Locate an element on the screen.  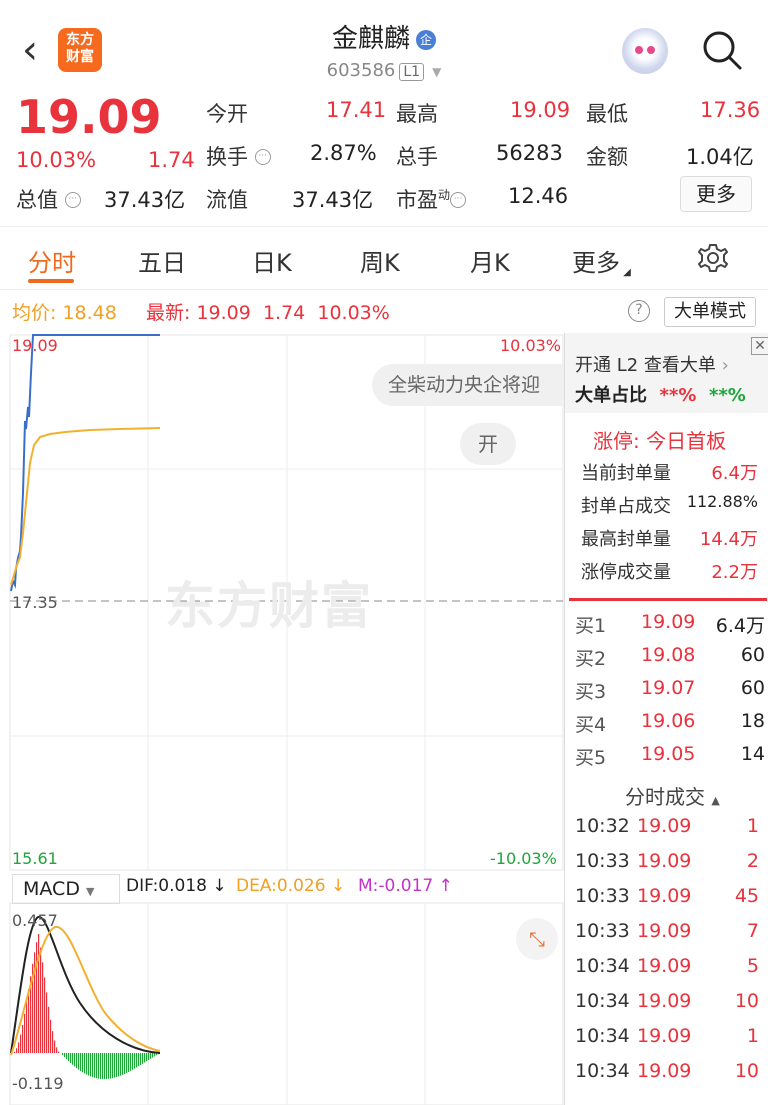
l2-promo-box: 开通 L2 查看大单 › ✕ 大单占比 **% **% is located at coordinates (666, 373).